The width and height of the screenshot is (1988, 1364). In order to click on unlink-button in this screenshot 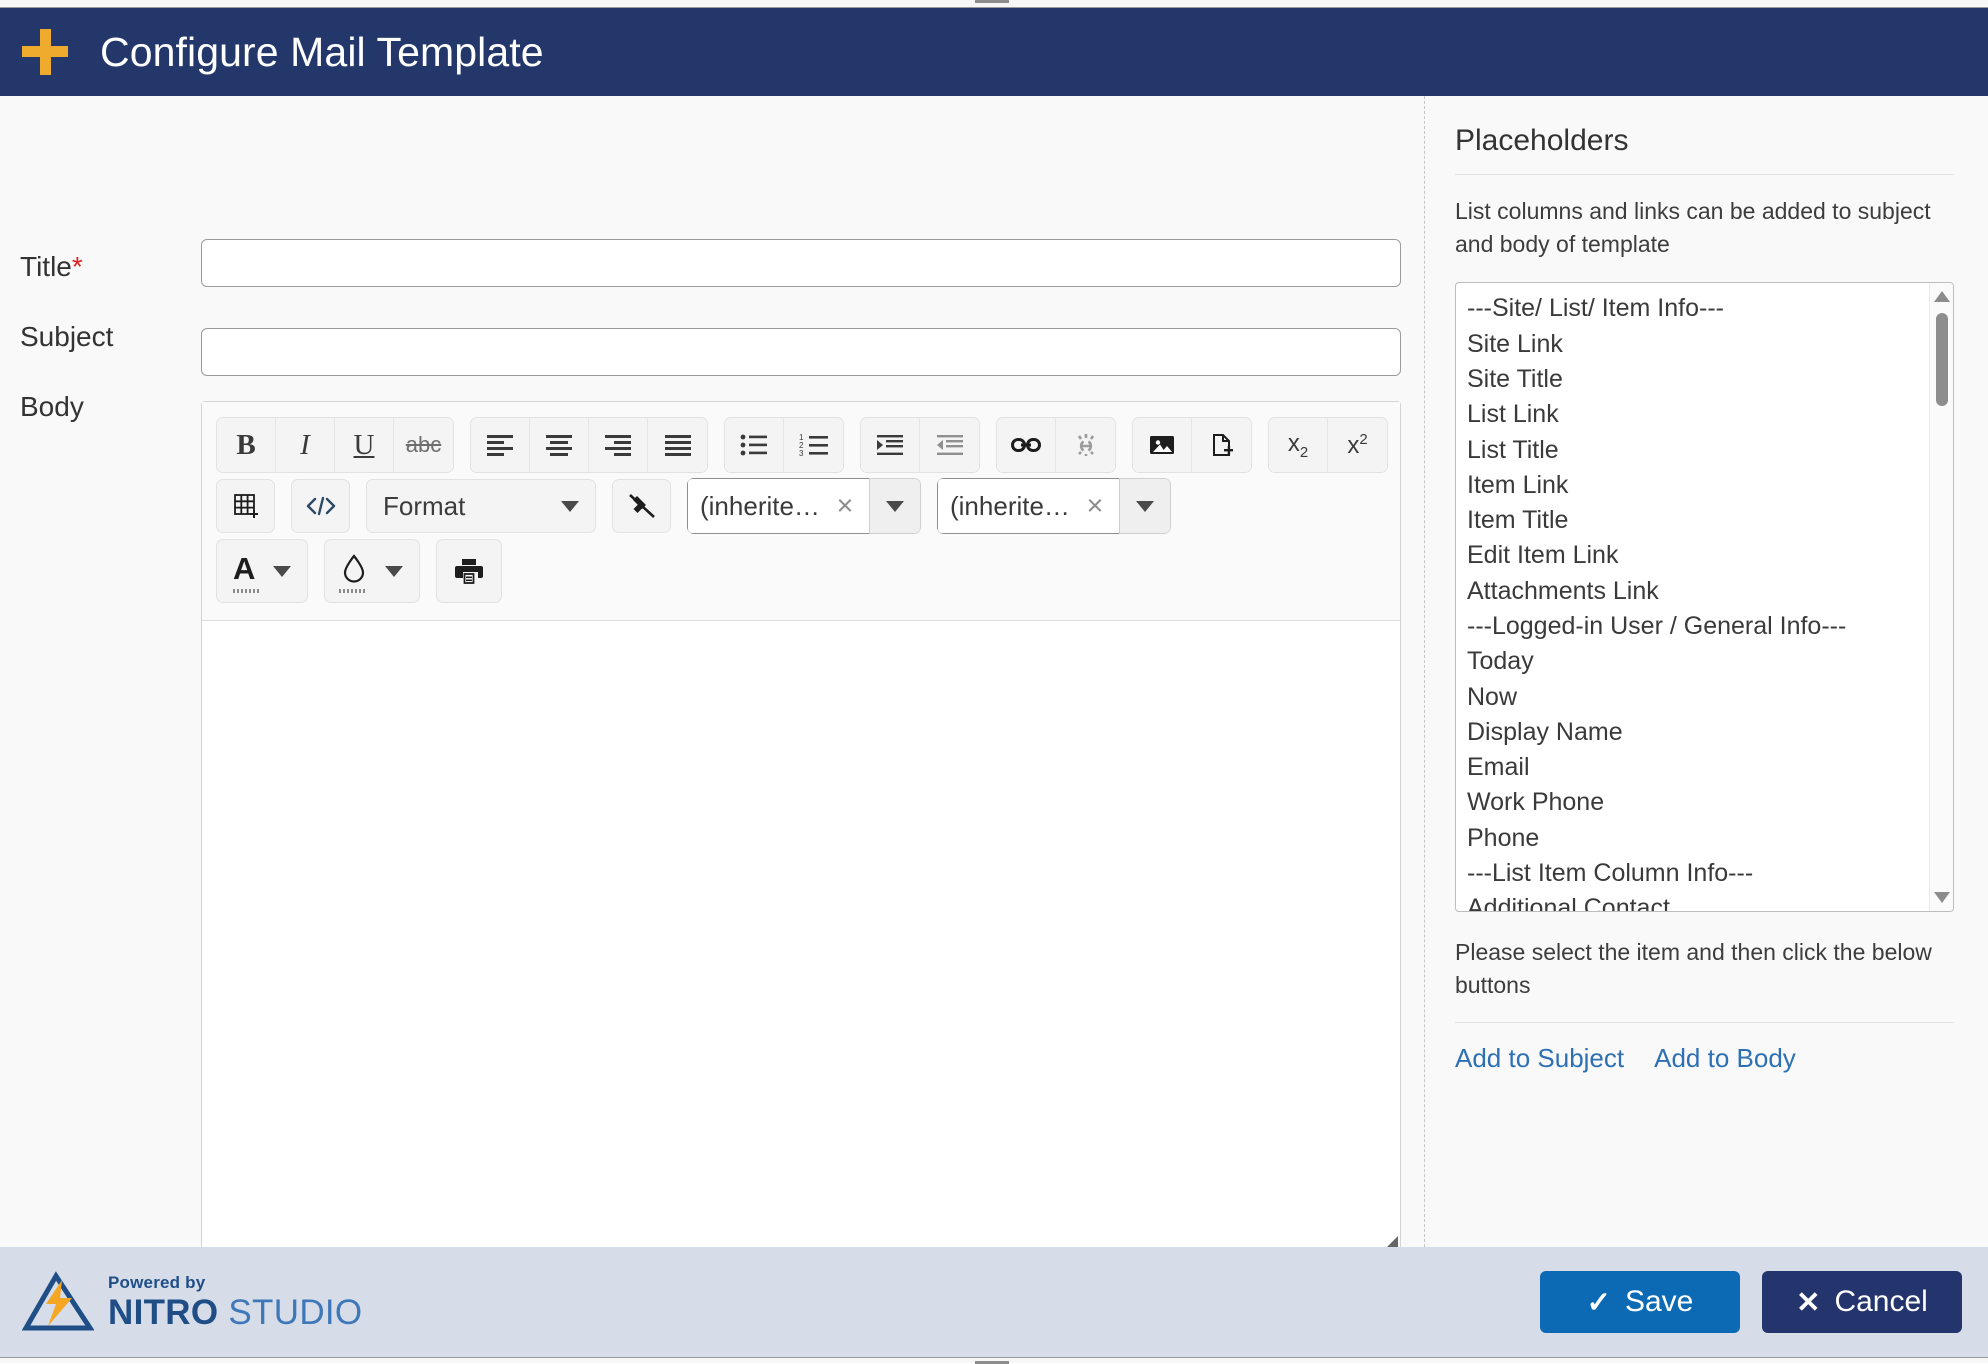, I will do `click(1085, 445)`.